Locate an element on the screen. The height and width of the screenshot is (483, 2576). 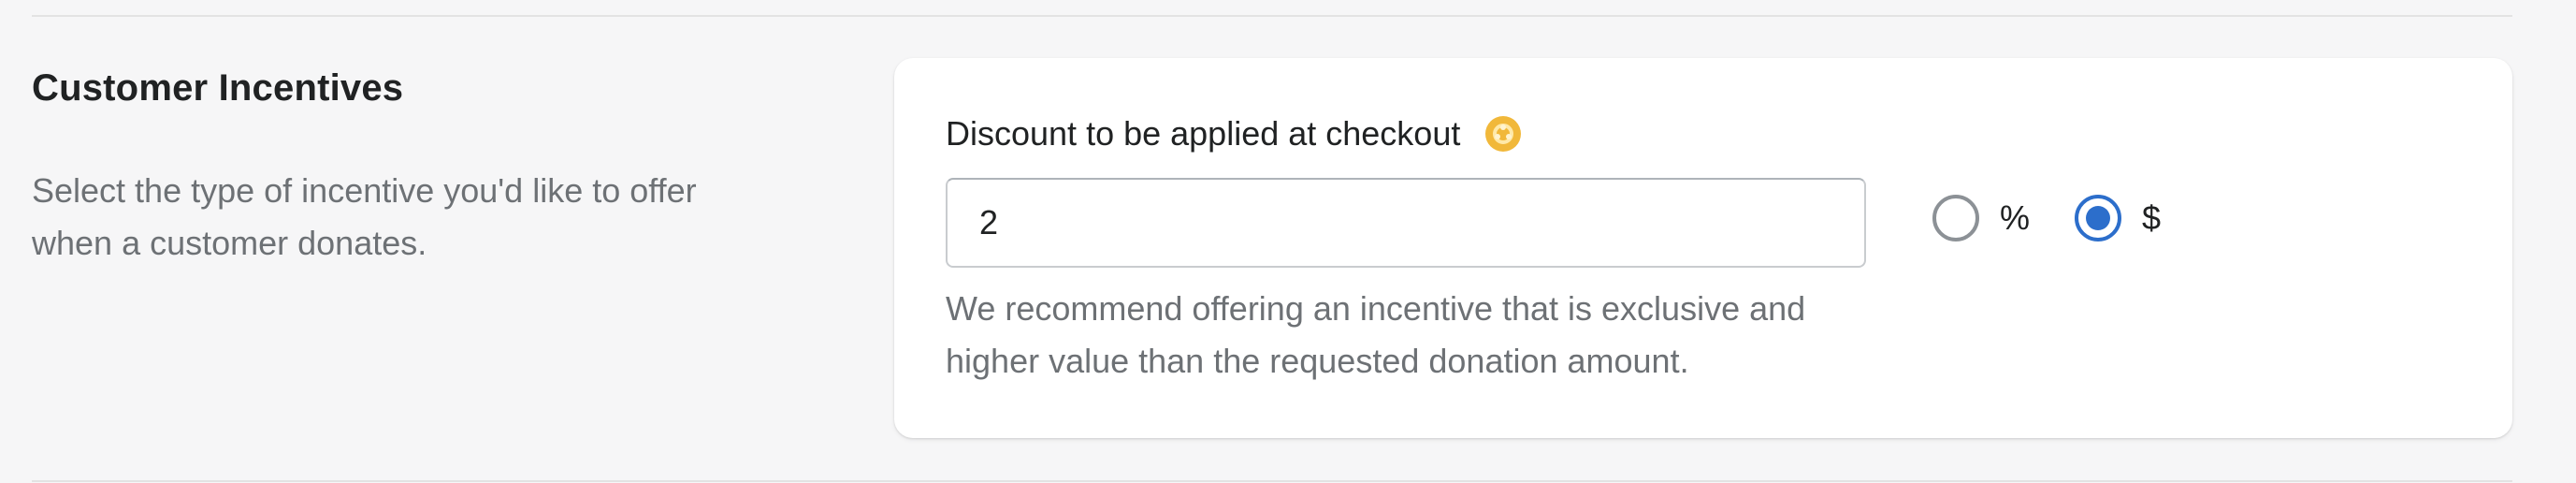
discount-amount-input is located at coordinates (1406, 223).